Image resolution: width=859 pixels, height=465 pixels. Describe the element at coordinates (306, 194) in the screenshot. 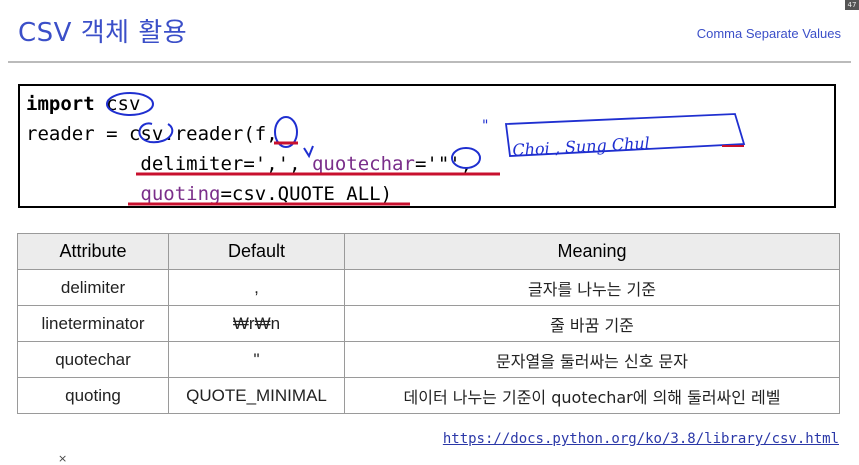

I see `quoting-value: =csv.QUOTE_ALL)` at that location.